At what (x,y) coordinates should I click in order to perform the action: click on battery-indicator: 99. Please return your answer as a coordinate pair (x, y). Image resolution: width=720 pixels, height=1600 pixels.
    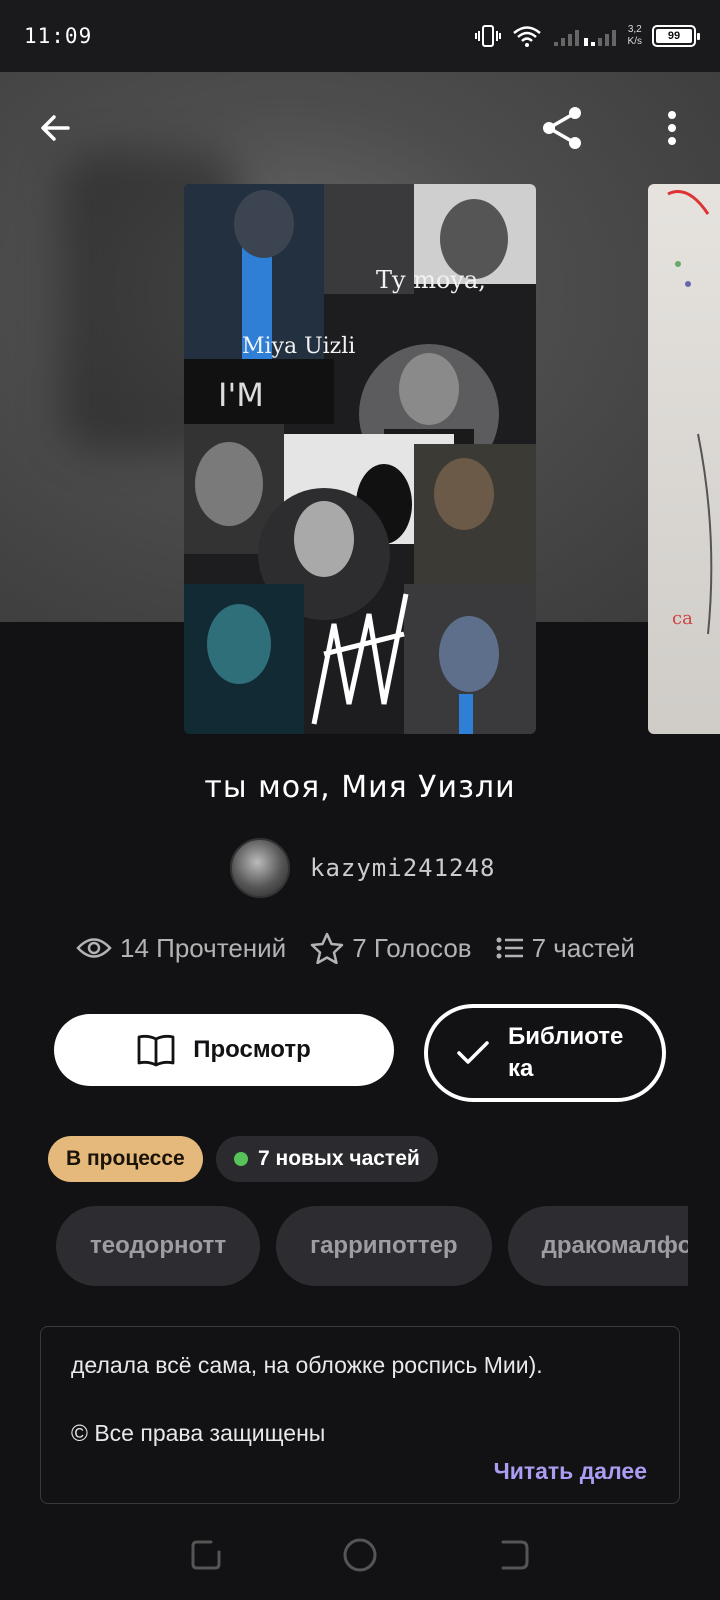
    Looking at the image, I should click on (676, 36).